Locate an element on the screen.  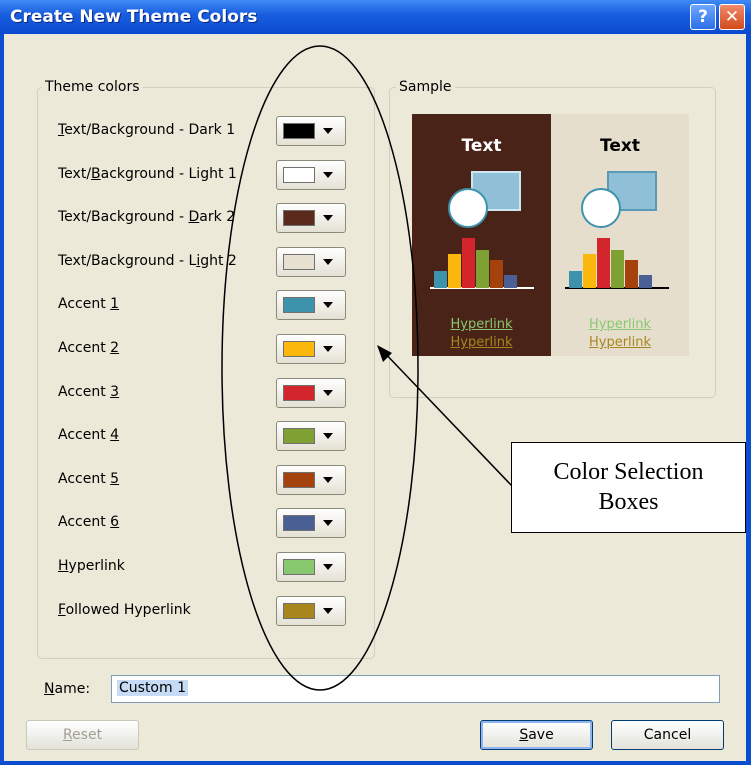
annotation-callout: Color Selection Boxes is located at coordinates (628, 487).